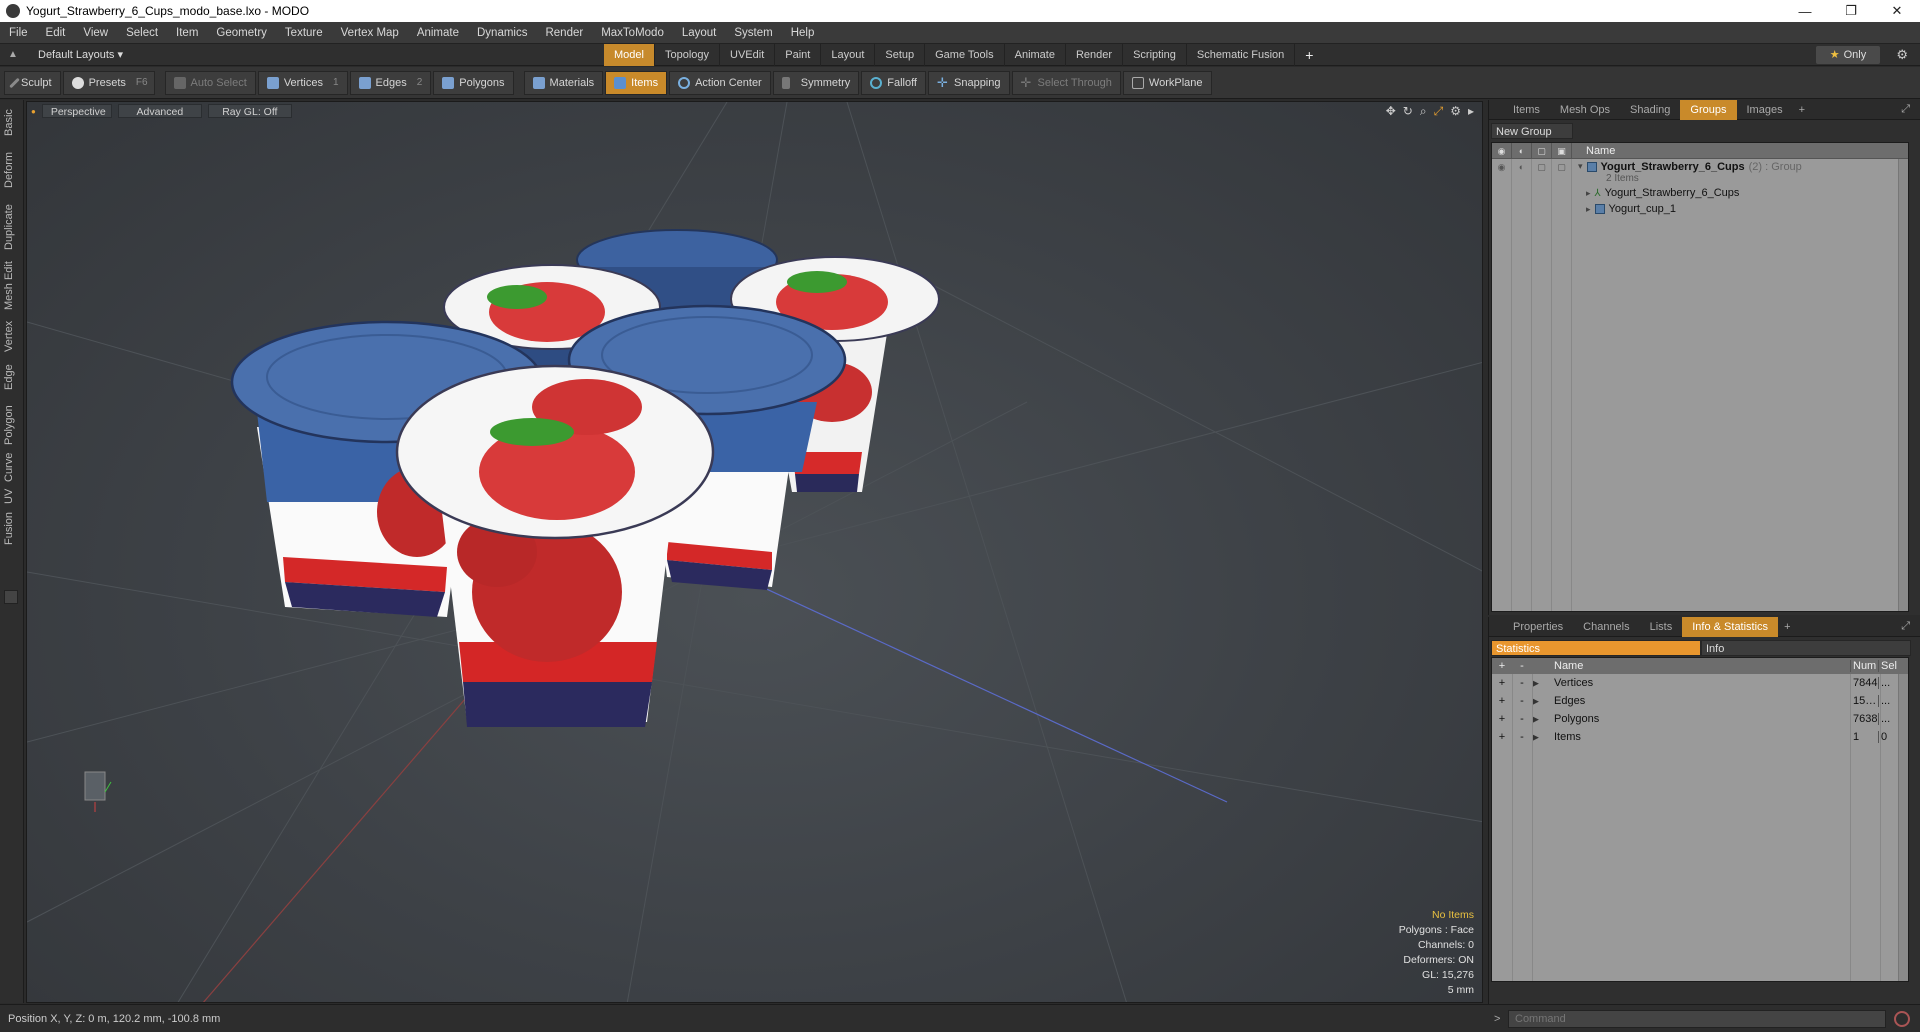 Image resolution: width=1920 pixels, height=1032 pixels. What do you see at coordinates (965, 55) in the screenshot?
I see `tab-game-tools: Game Tools` at bounding box center [965, 55].